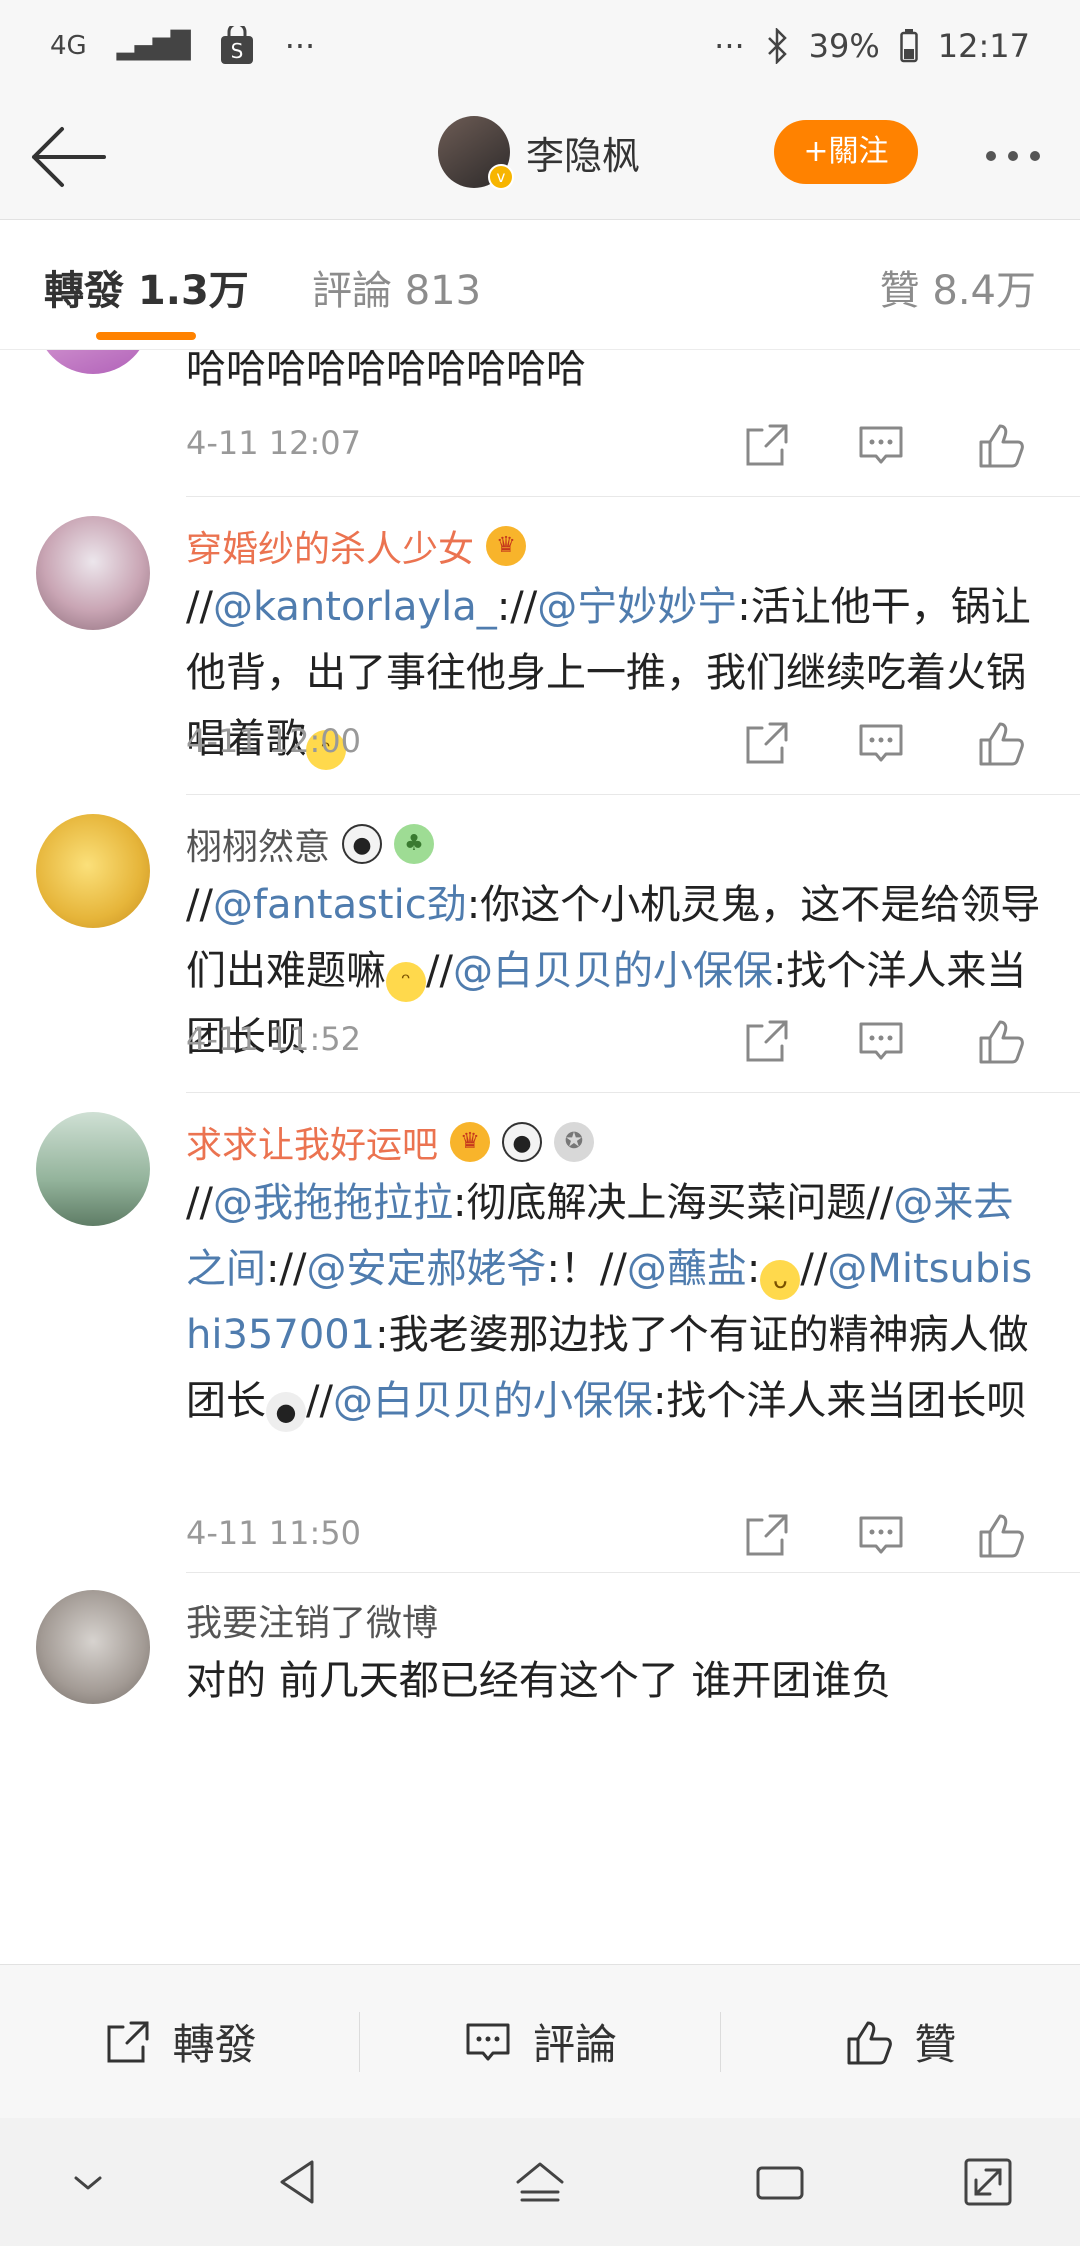  I want to click on character-badge-icon: ♣, so click(414, 844).